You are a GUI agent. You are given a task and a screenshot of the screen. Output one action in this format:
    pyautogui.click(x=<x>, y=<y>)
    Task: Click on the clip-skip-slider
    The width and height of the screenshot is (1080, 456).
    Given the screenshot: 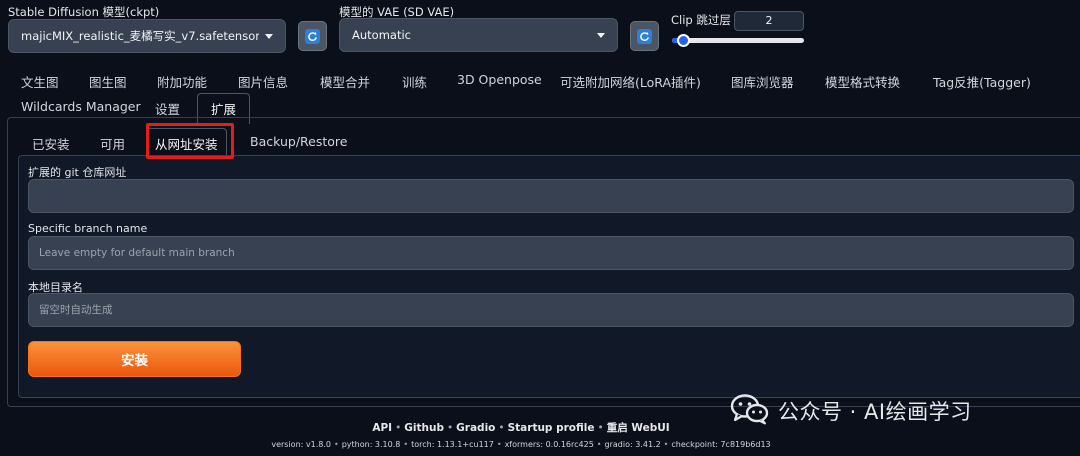 What is the action you would take?
    pyautogui.click(x=738, y=40)
    